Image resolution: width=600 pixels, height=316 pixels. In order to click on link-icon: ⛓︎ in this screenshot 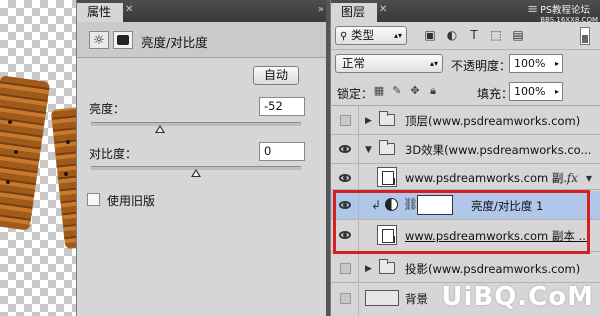, I will do `click(410, 204)`.